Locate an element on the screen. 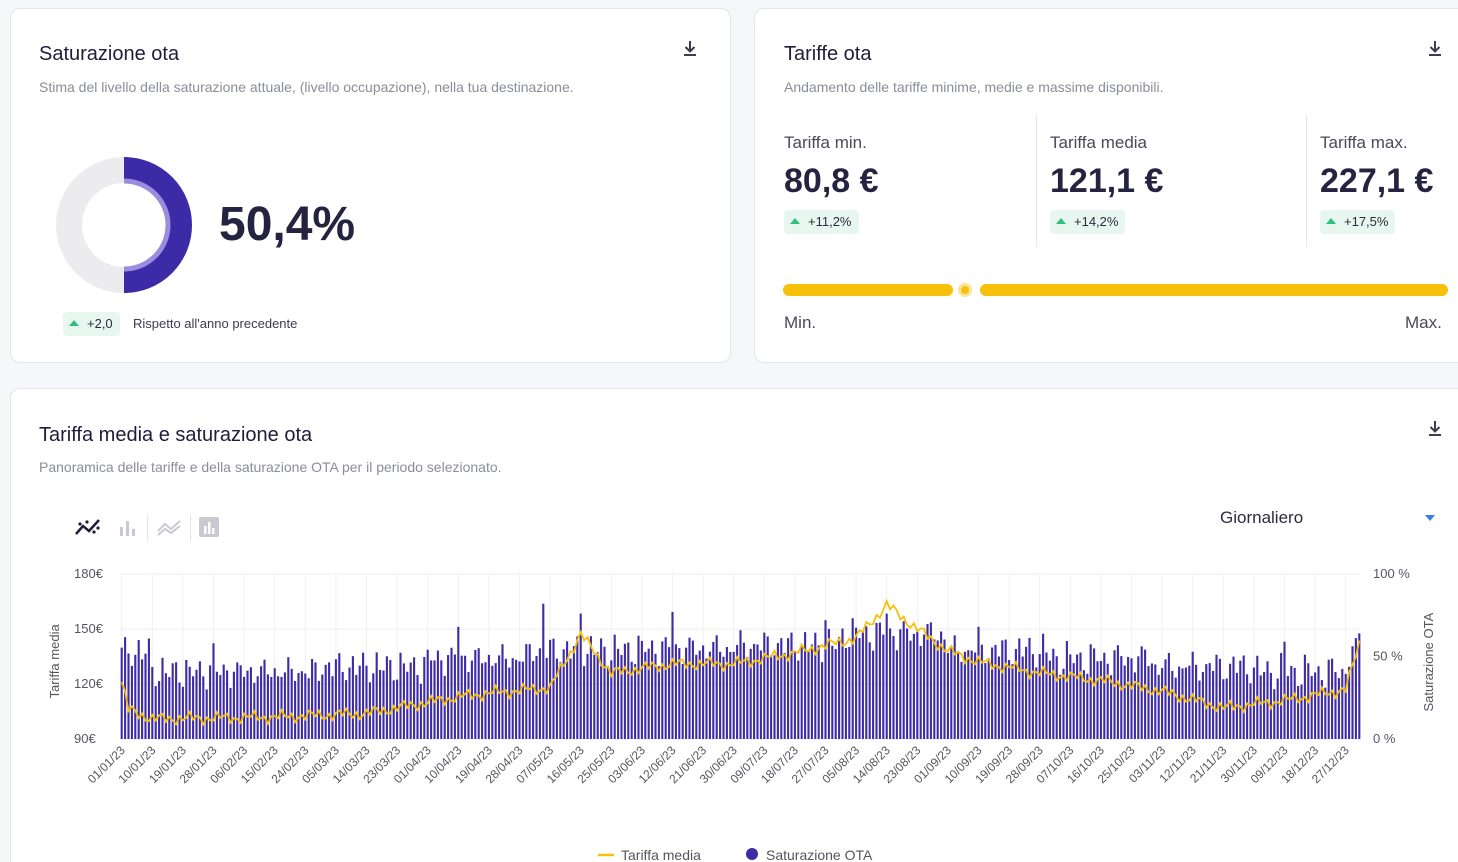  saturation-donut is located at coordinates (124, 225).